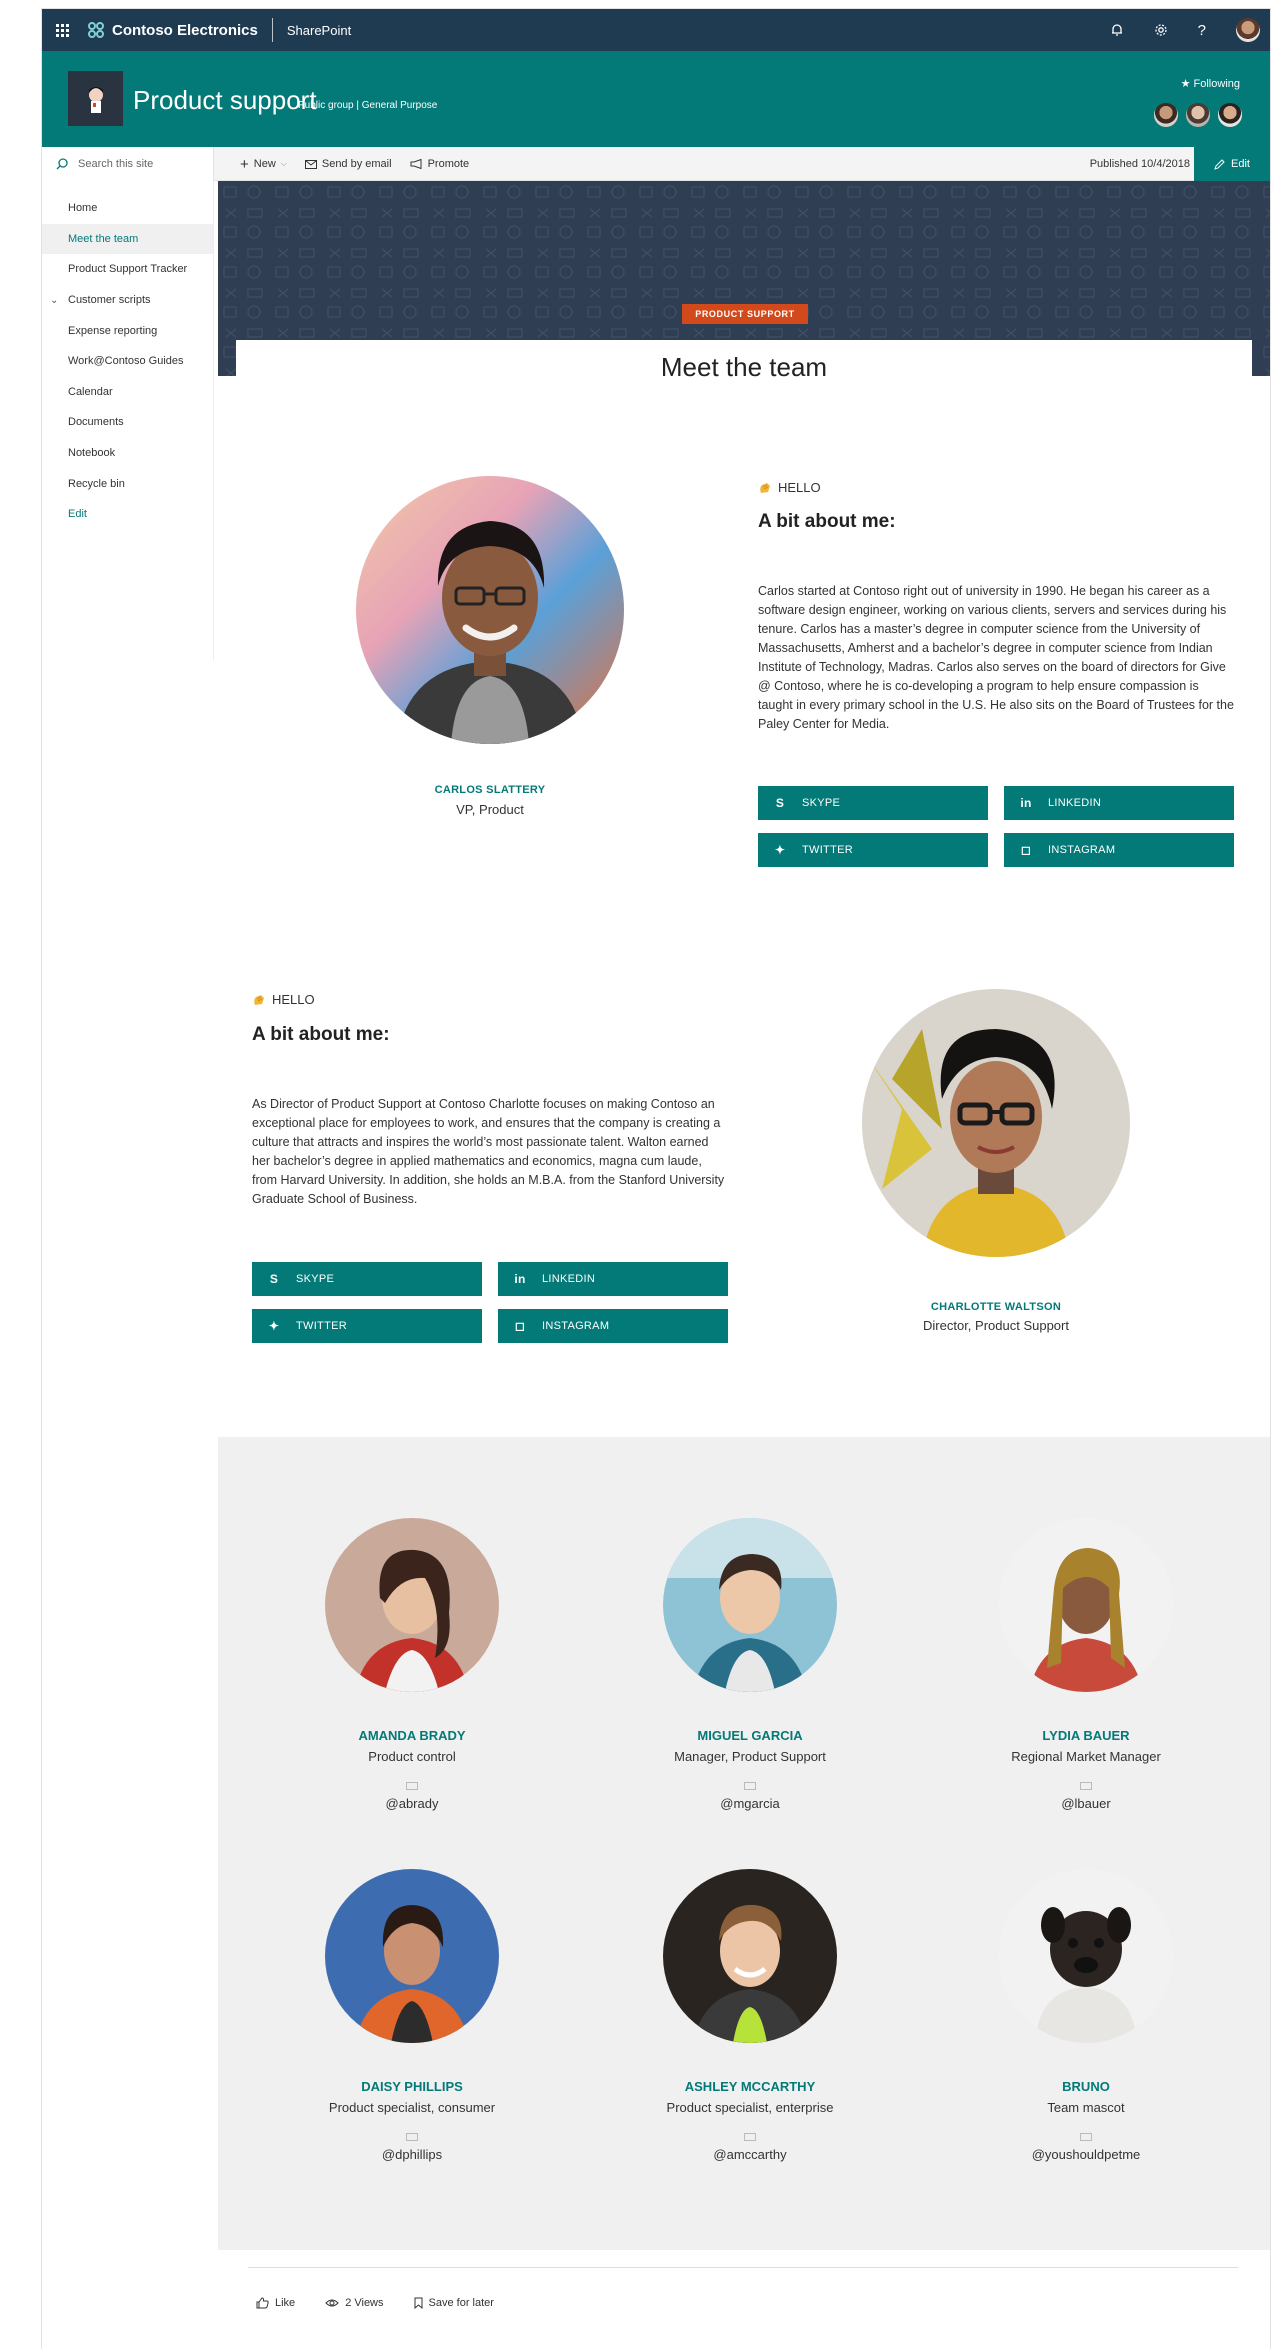 The height and width of the screenshot is (2349, 1281). I want to click on site-title: Product support, so click(225, 100).